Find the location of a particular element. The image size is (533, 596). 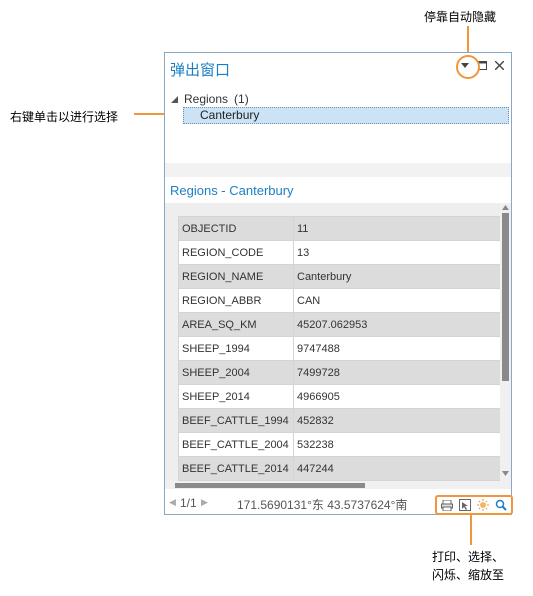

field-value: Canterbury is located at coordinates (397, 276).